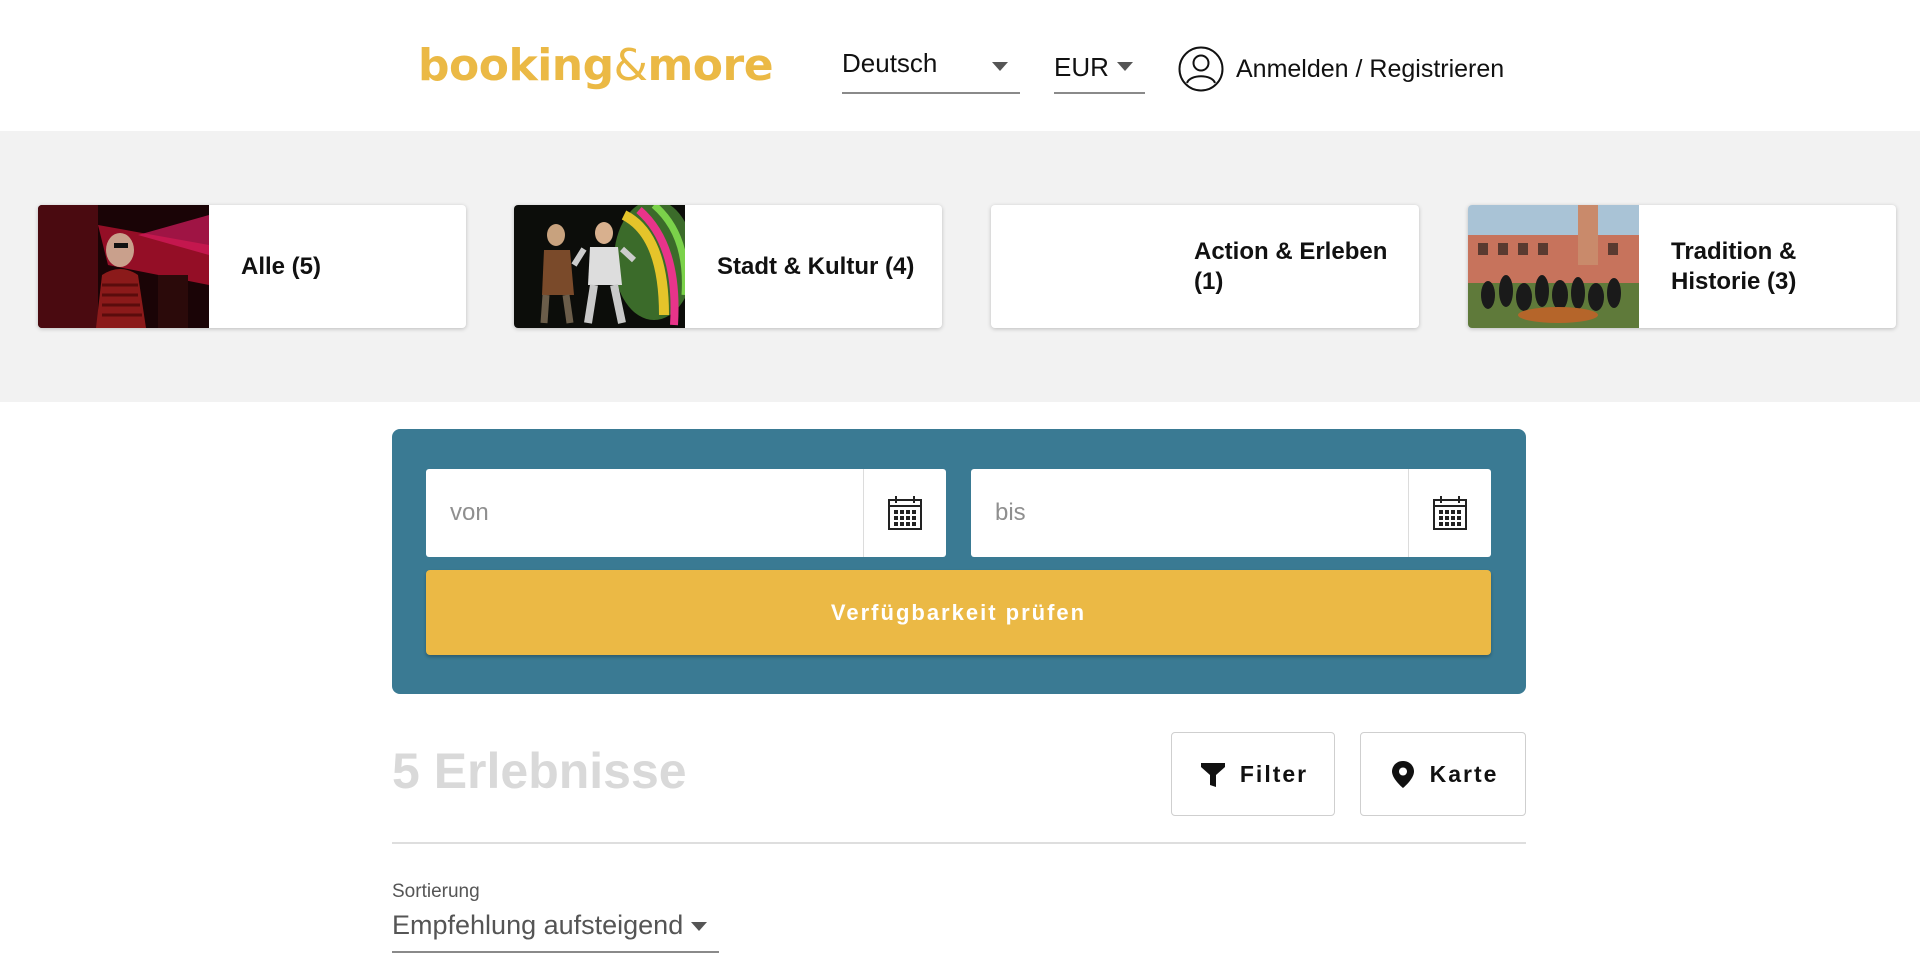 The height and width of the screenshot is (960, 1920). Describe the element at coordinates (1734, 266) in the screenshot. I see `category-label: Tradition & Historie (3)` at that location.